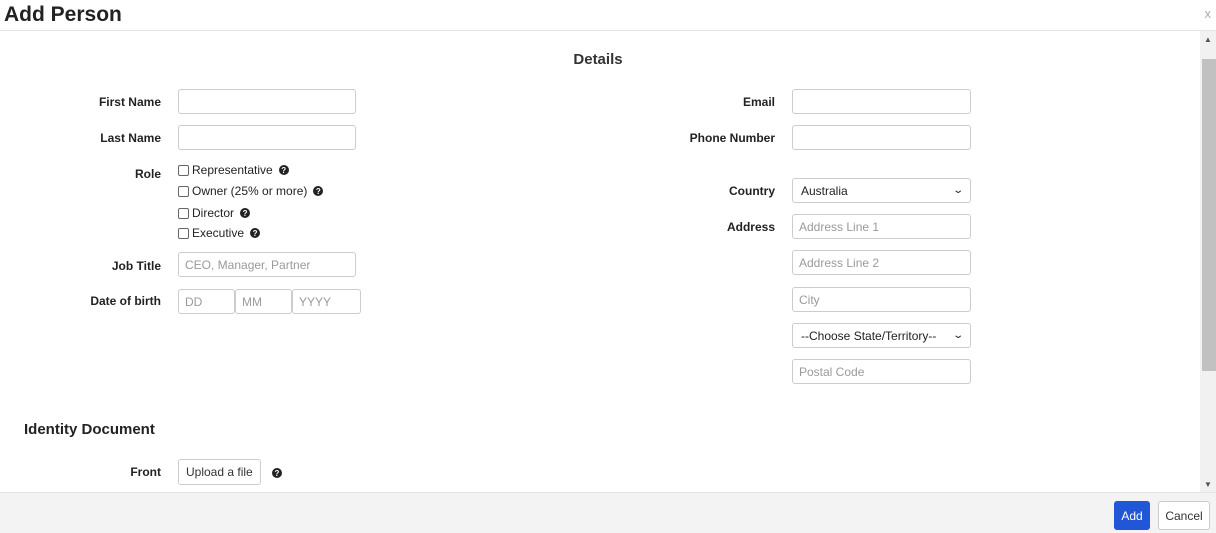  I want to click on email-input, so click(881, 101).